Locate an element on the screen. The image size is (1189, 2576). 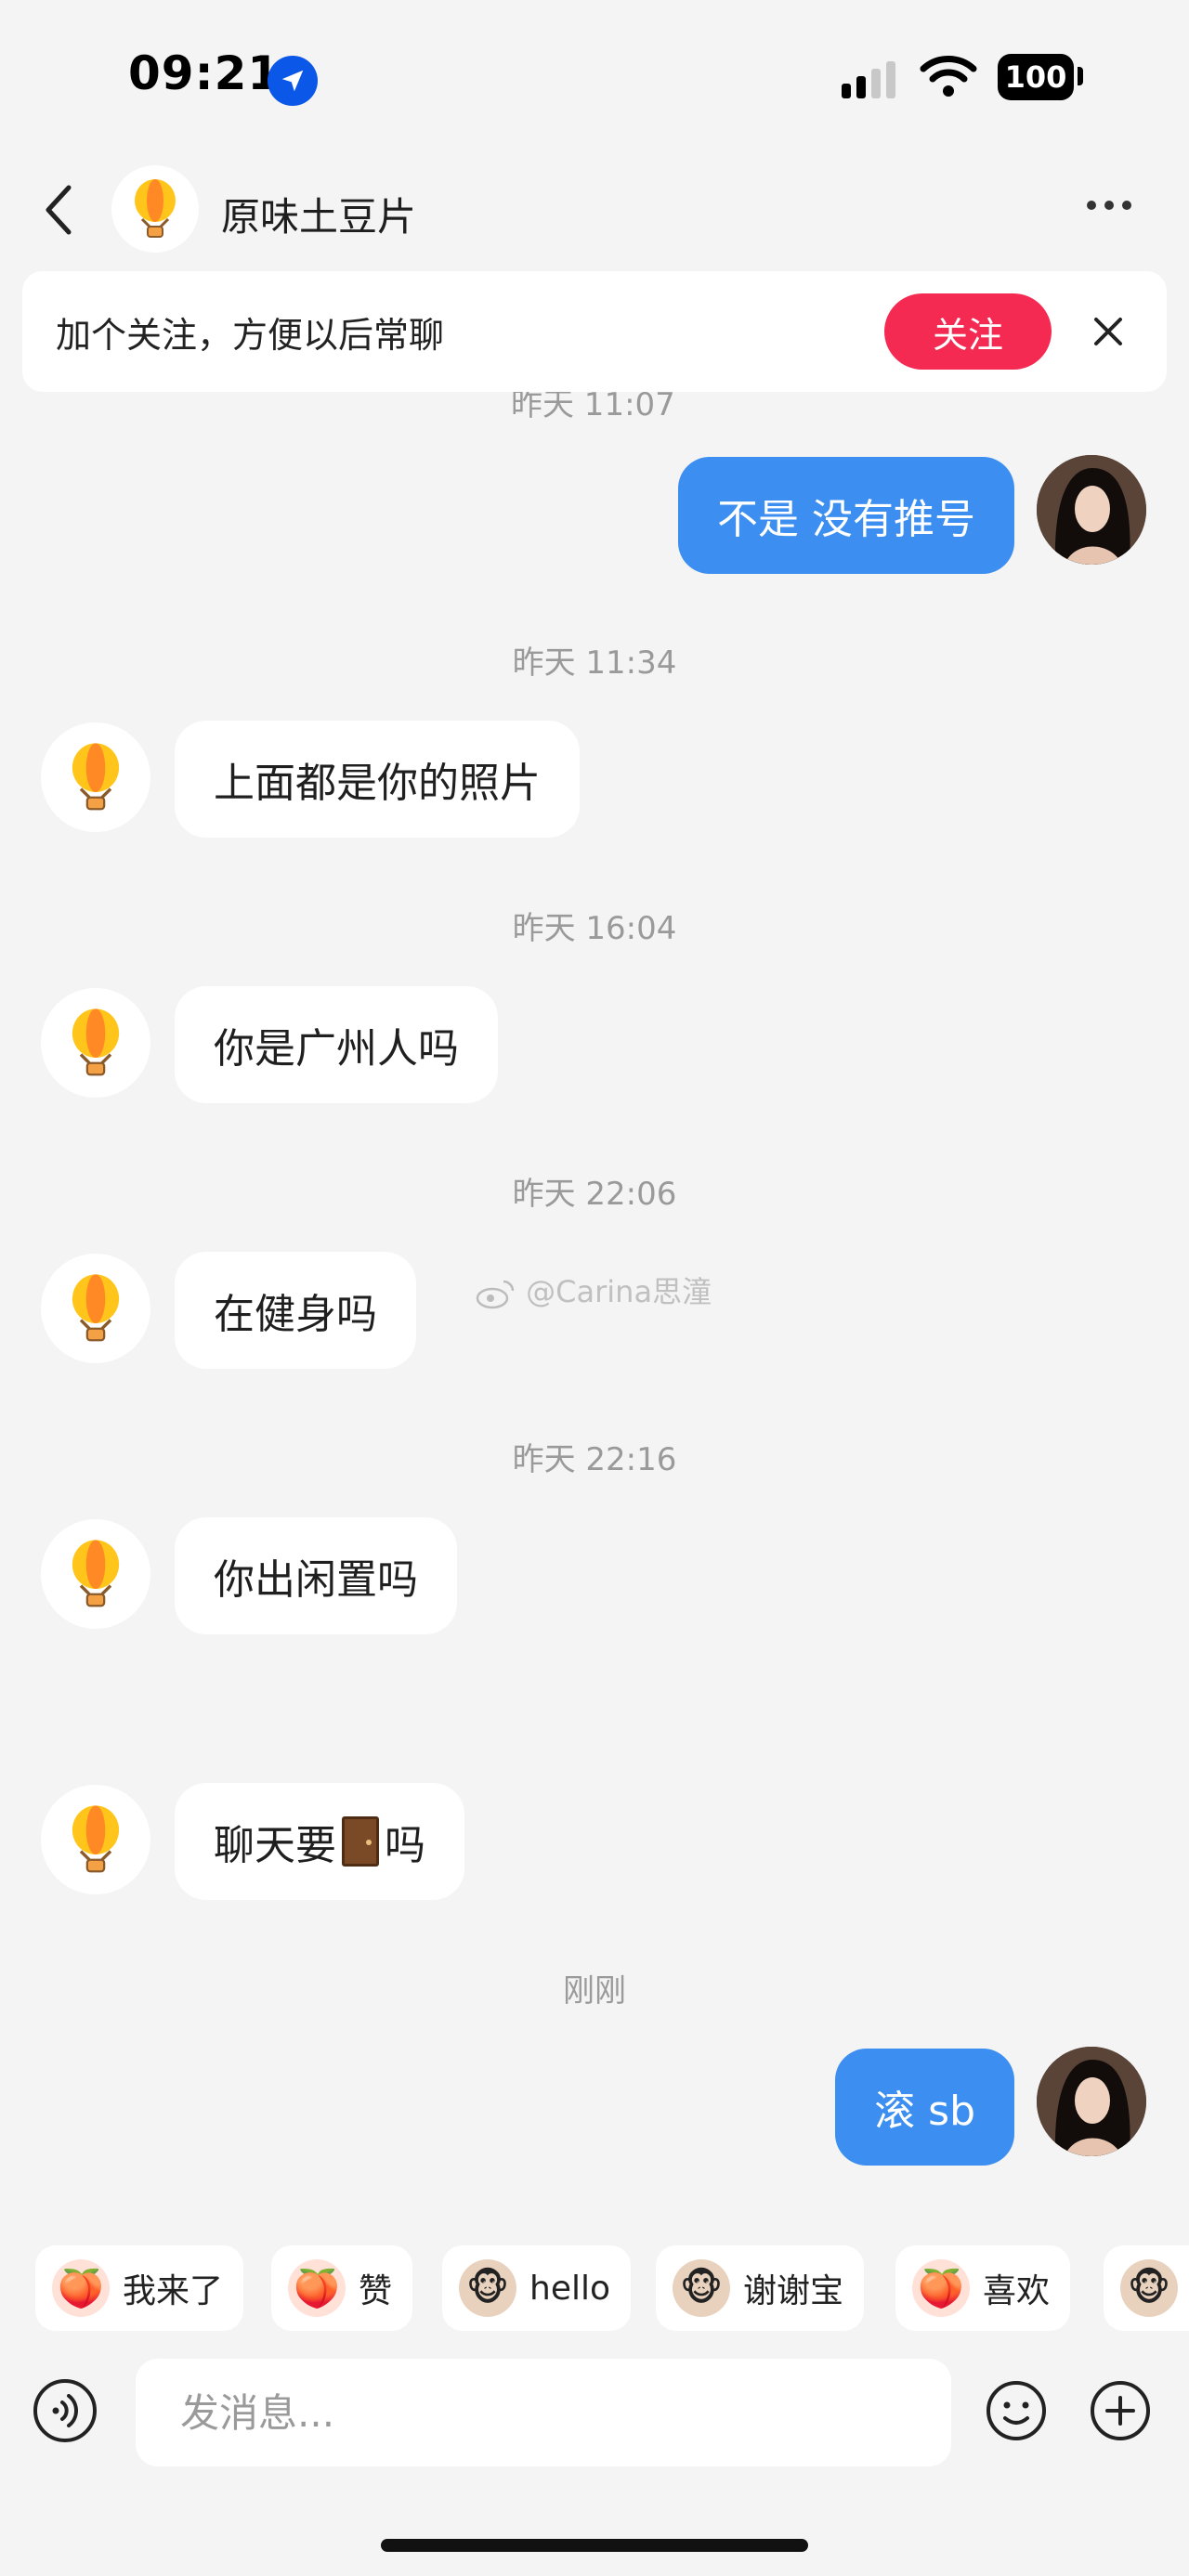
quick-reply-label: 喜欢 is located at coordinates (1017, 2291).